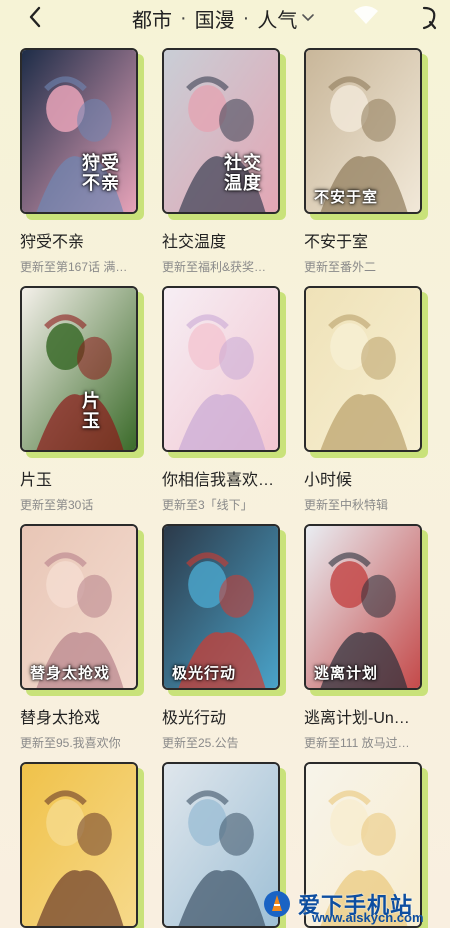  I want to click on wifi-icon, so click(366, 15).